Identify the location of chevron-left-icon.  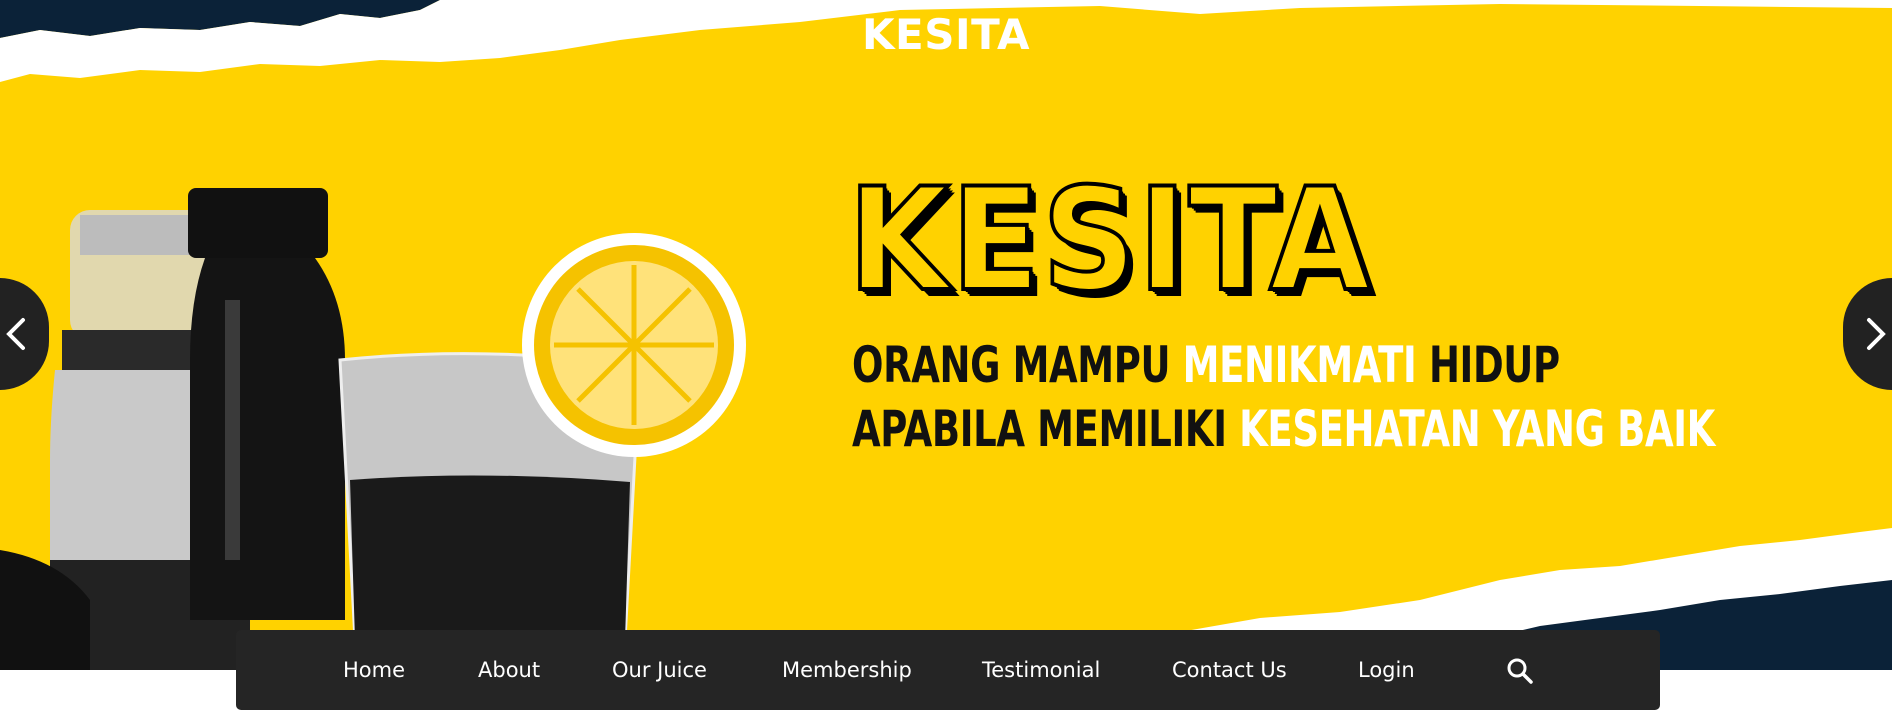
(15, 334).